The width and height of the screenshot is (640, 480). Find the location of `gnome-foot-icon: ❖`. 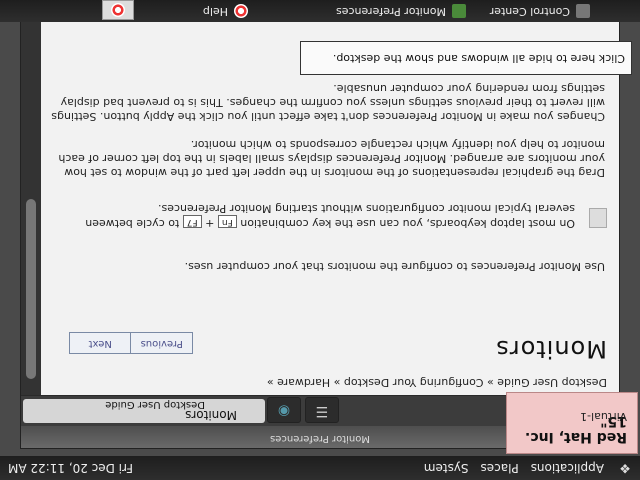

gnome-foot-icon: ❖ is located at coordinates (625, 468).